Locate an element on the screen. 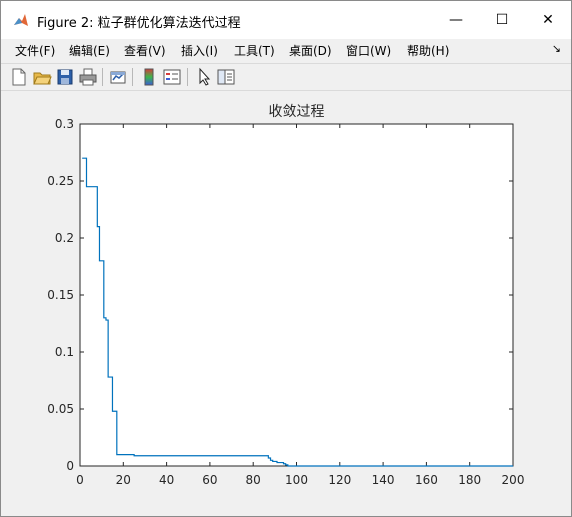  save-icon is located at coordinates (65, 77).